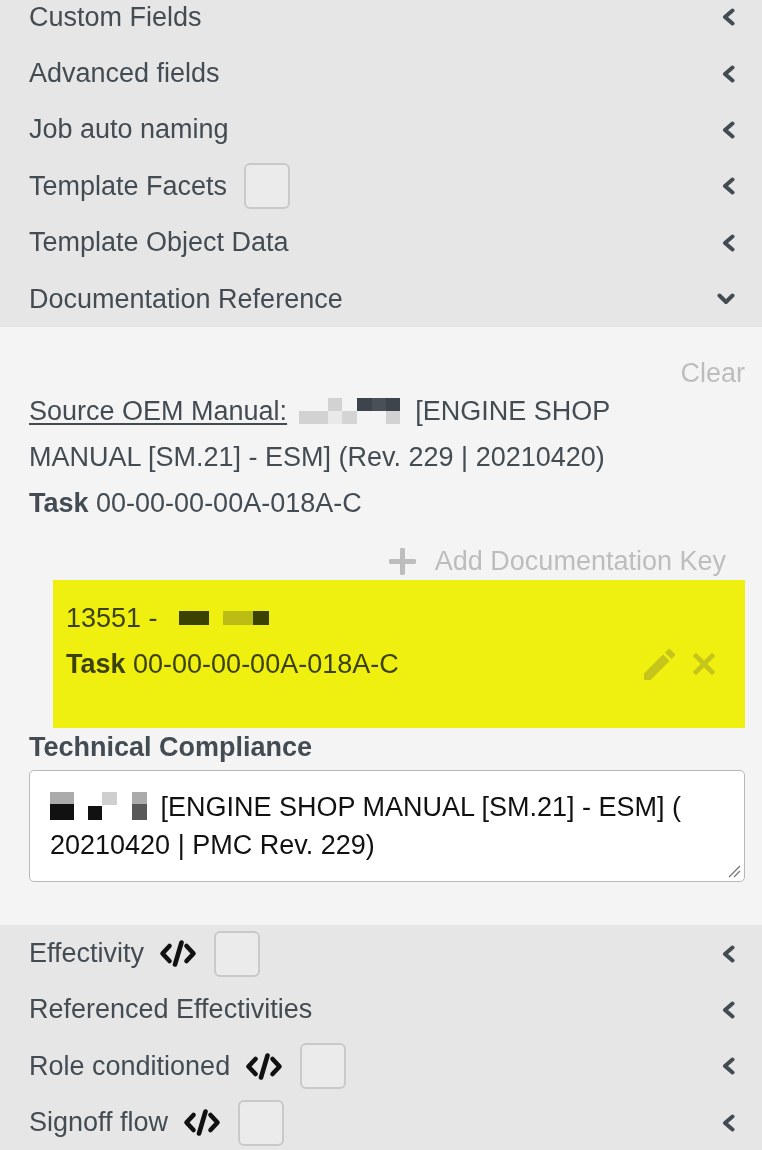 The height and width of the screenshot is (1150, 762). Describe the element at coordinates (232, 664) in the screenshot. I see `key-task-text: Task 00-00-00-00A-018A-C` at that location.